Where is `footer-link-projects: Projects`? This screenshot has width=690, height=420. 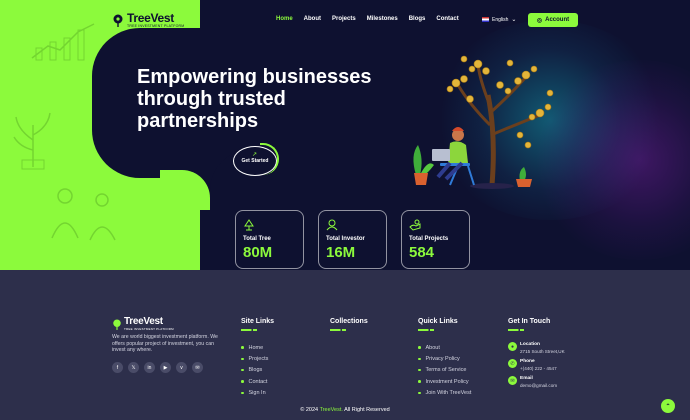 footer-link-projects: Projects is located at coordinates (257, 358).